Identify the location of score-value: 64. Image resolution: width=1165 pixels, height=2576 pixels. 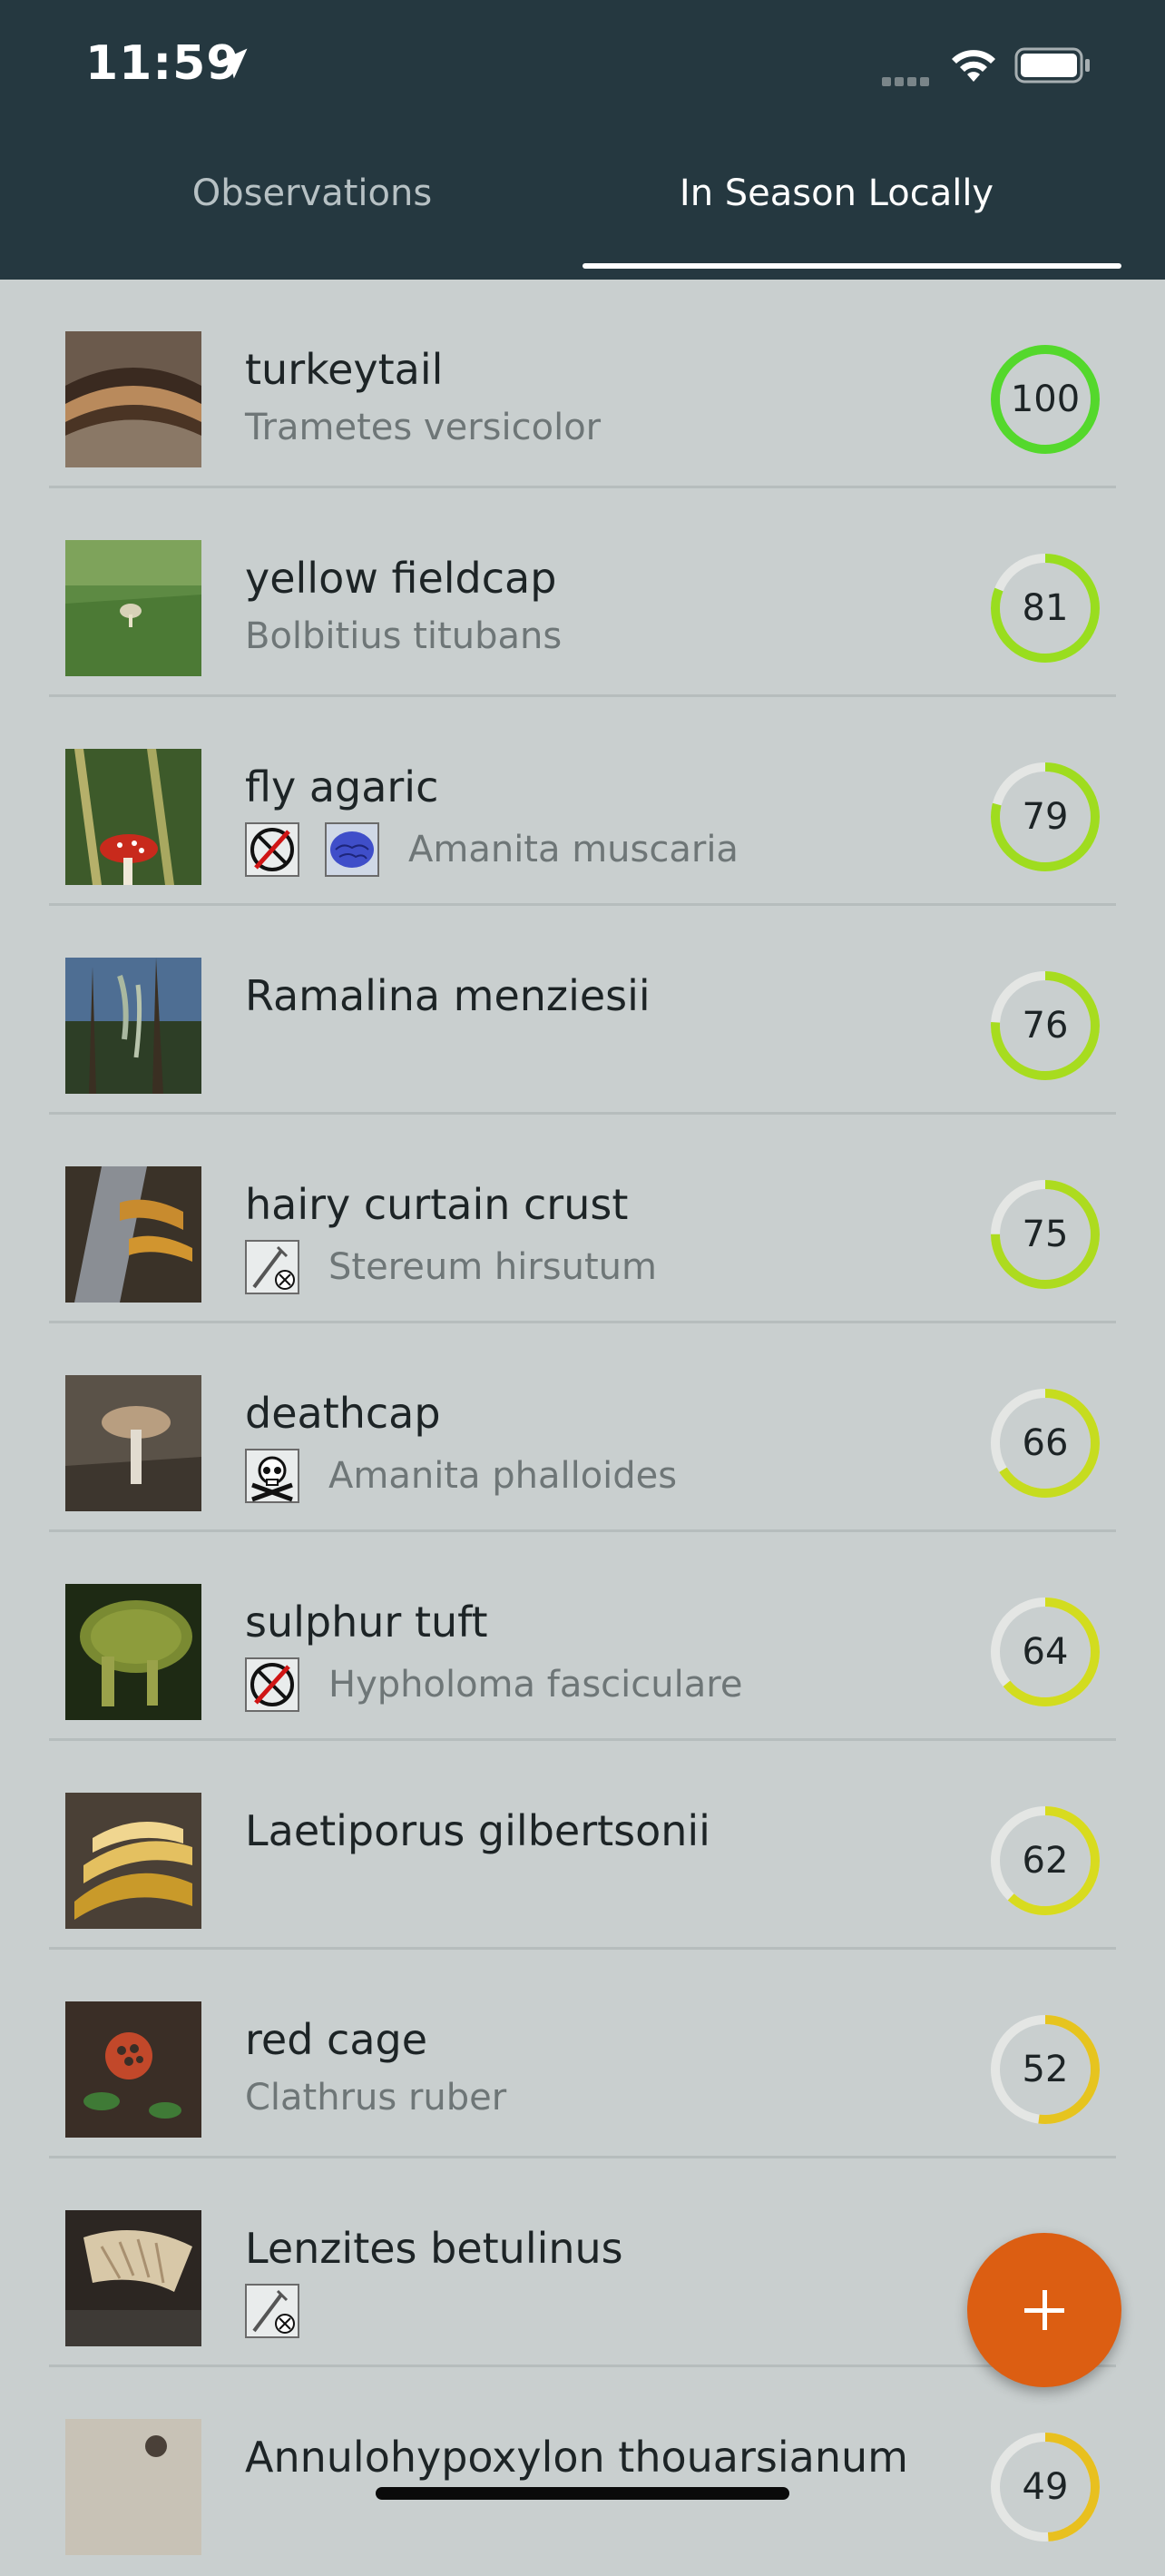
(1045, 1652).